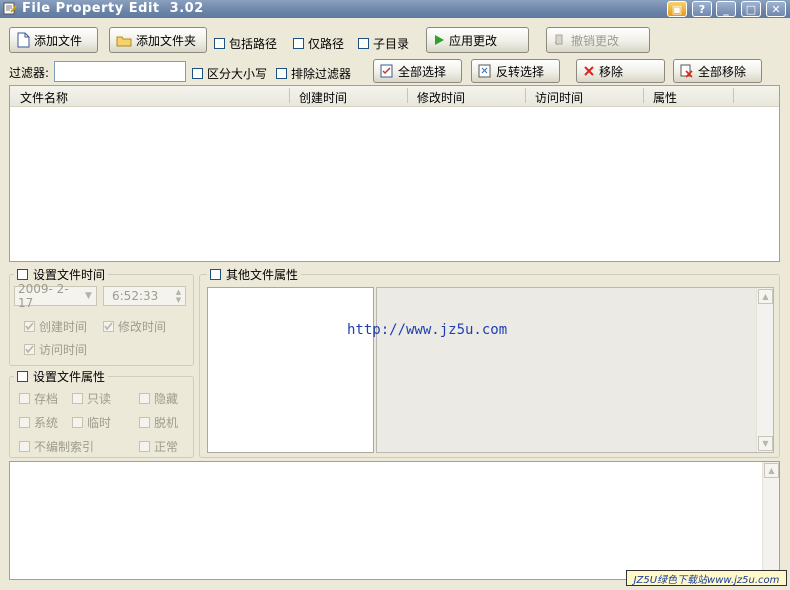 This screenshot has width=790, height=590. What do you see at coordinates (254, 274) in the screenshot?
I see `other-attr-group-title: 其他文件属性` at bounding box center [254, 274].